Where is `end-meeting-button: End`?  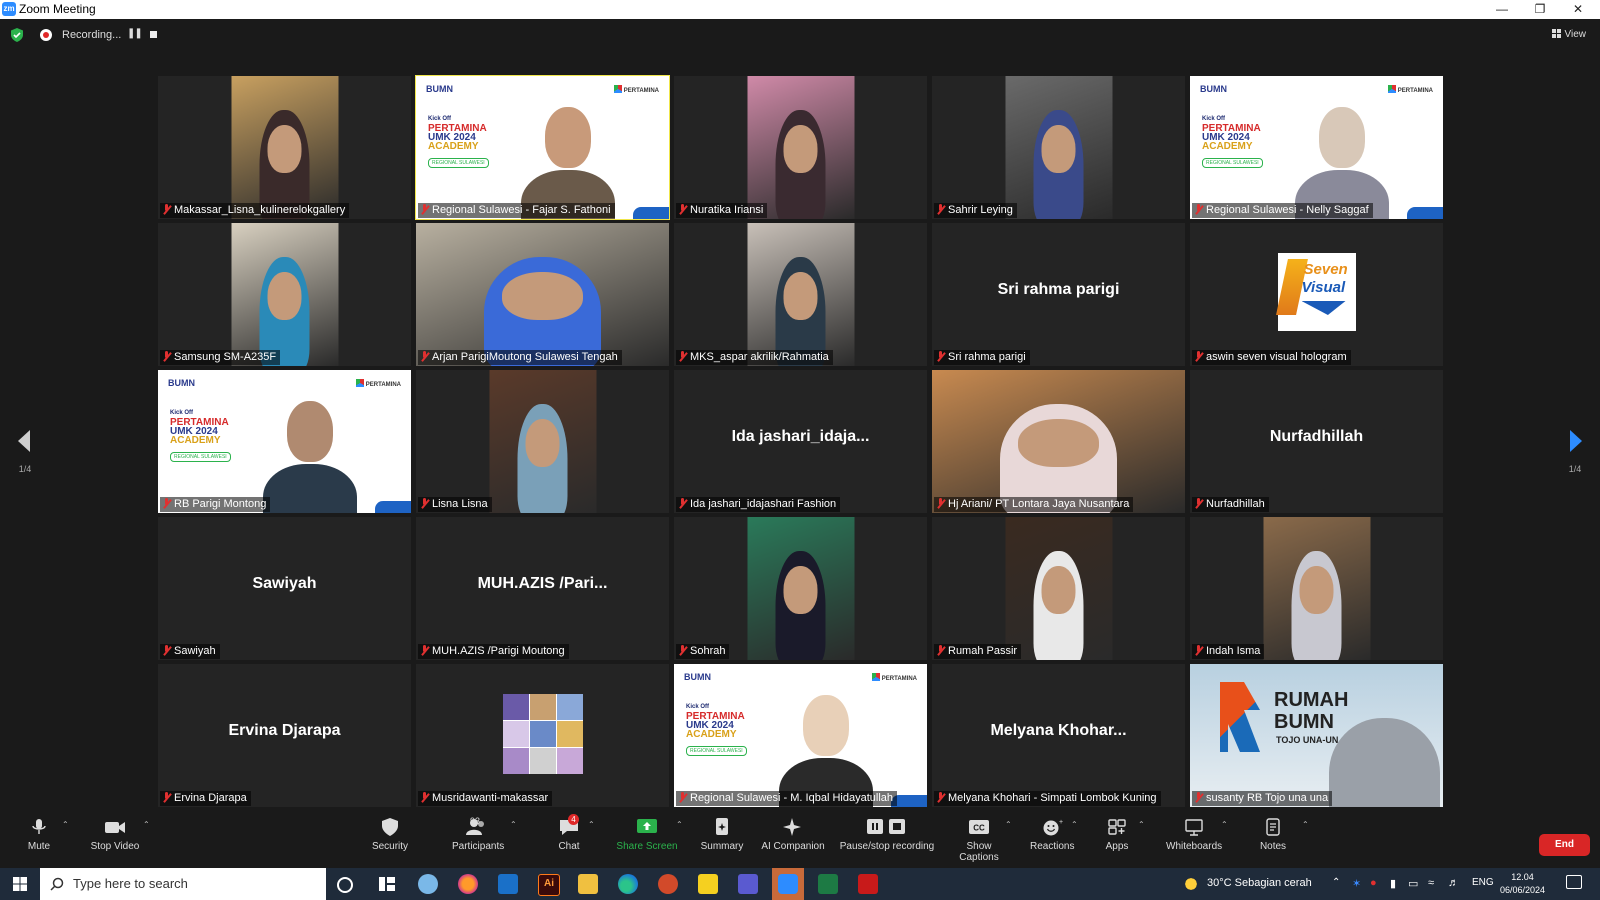
end-meeting-button: End is located at coordinates (1564, 845).